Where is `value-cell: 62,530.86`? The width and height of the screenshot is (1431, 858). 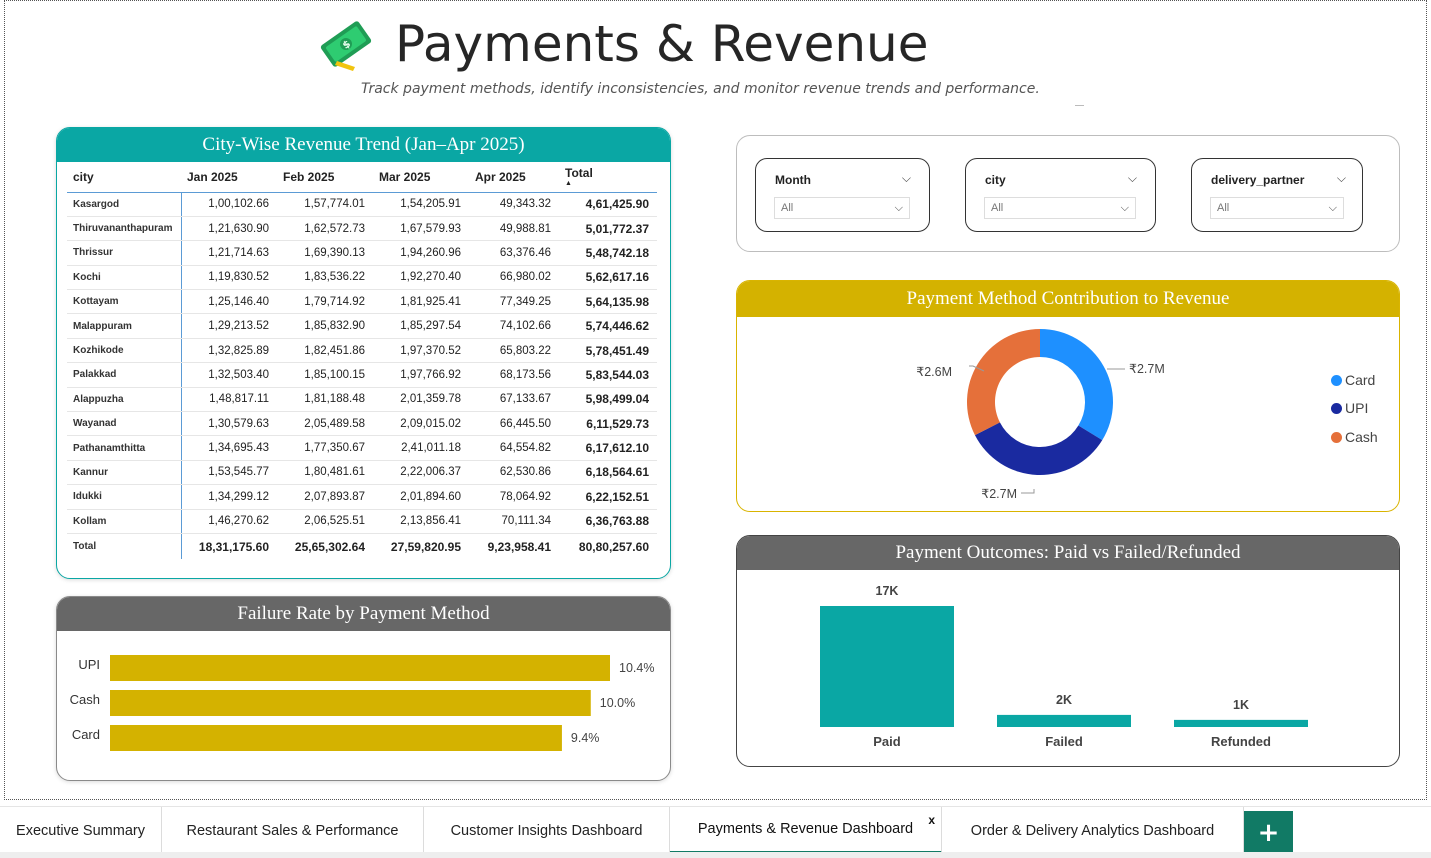 value-cell: 62,530.86 is located at coordinates (514, 473).